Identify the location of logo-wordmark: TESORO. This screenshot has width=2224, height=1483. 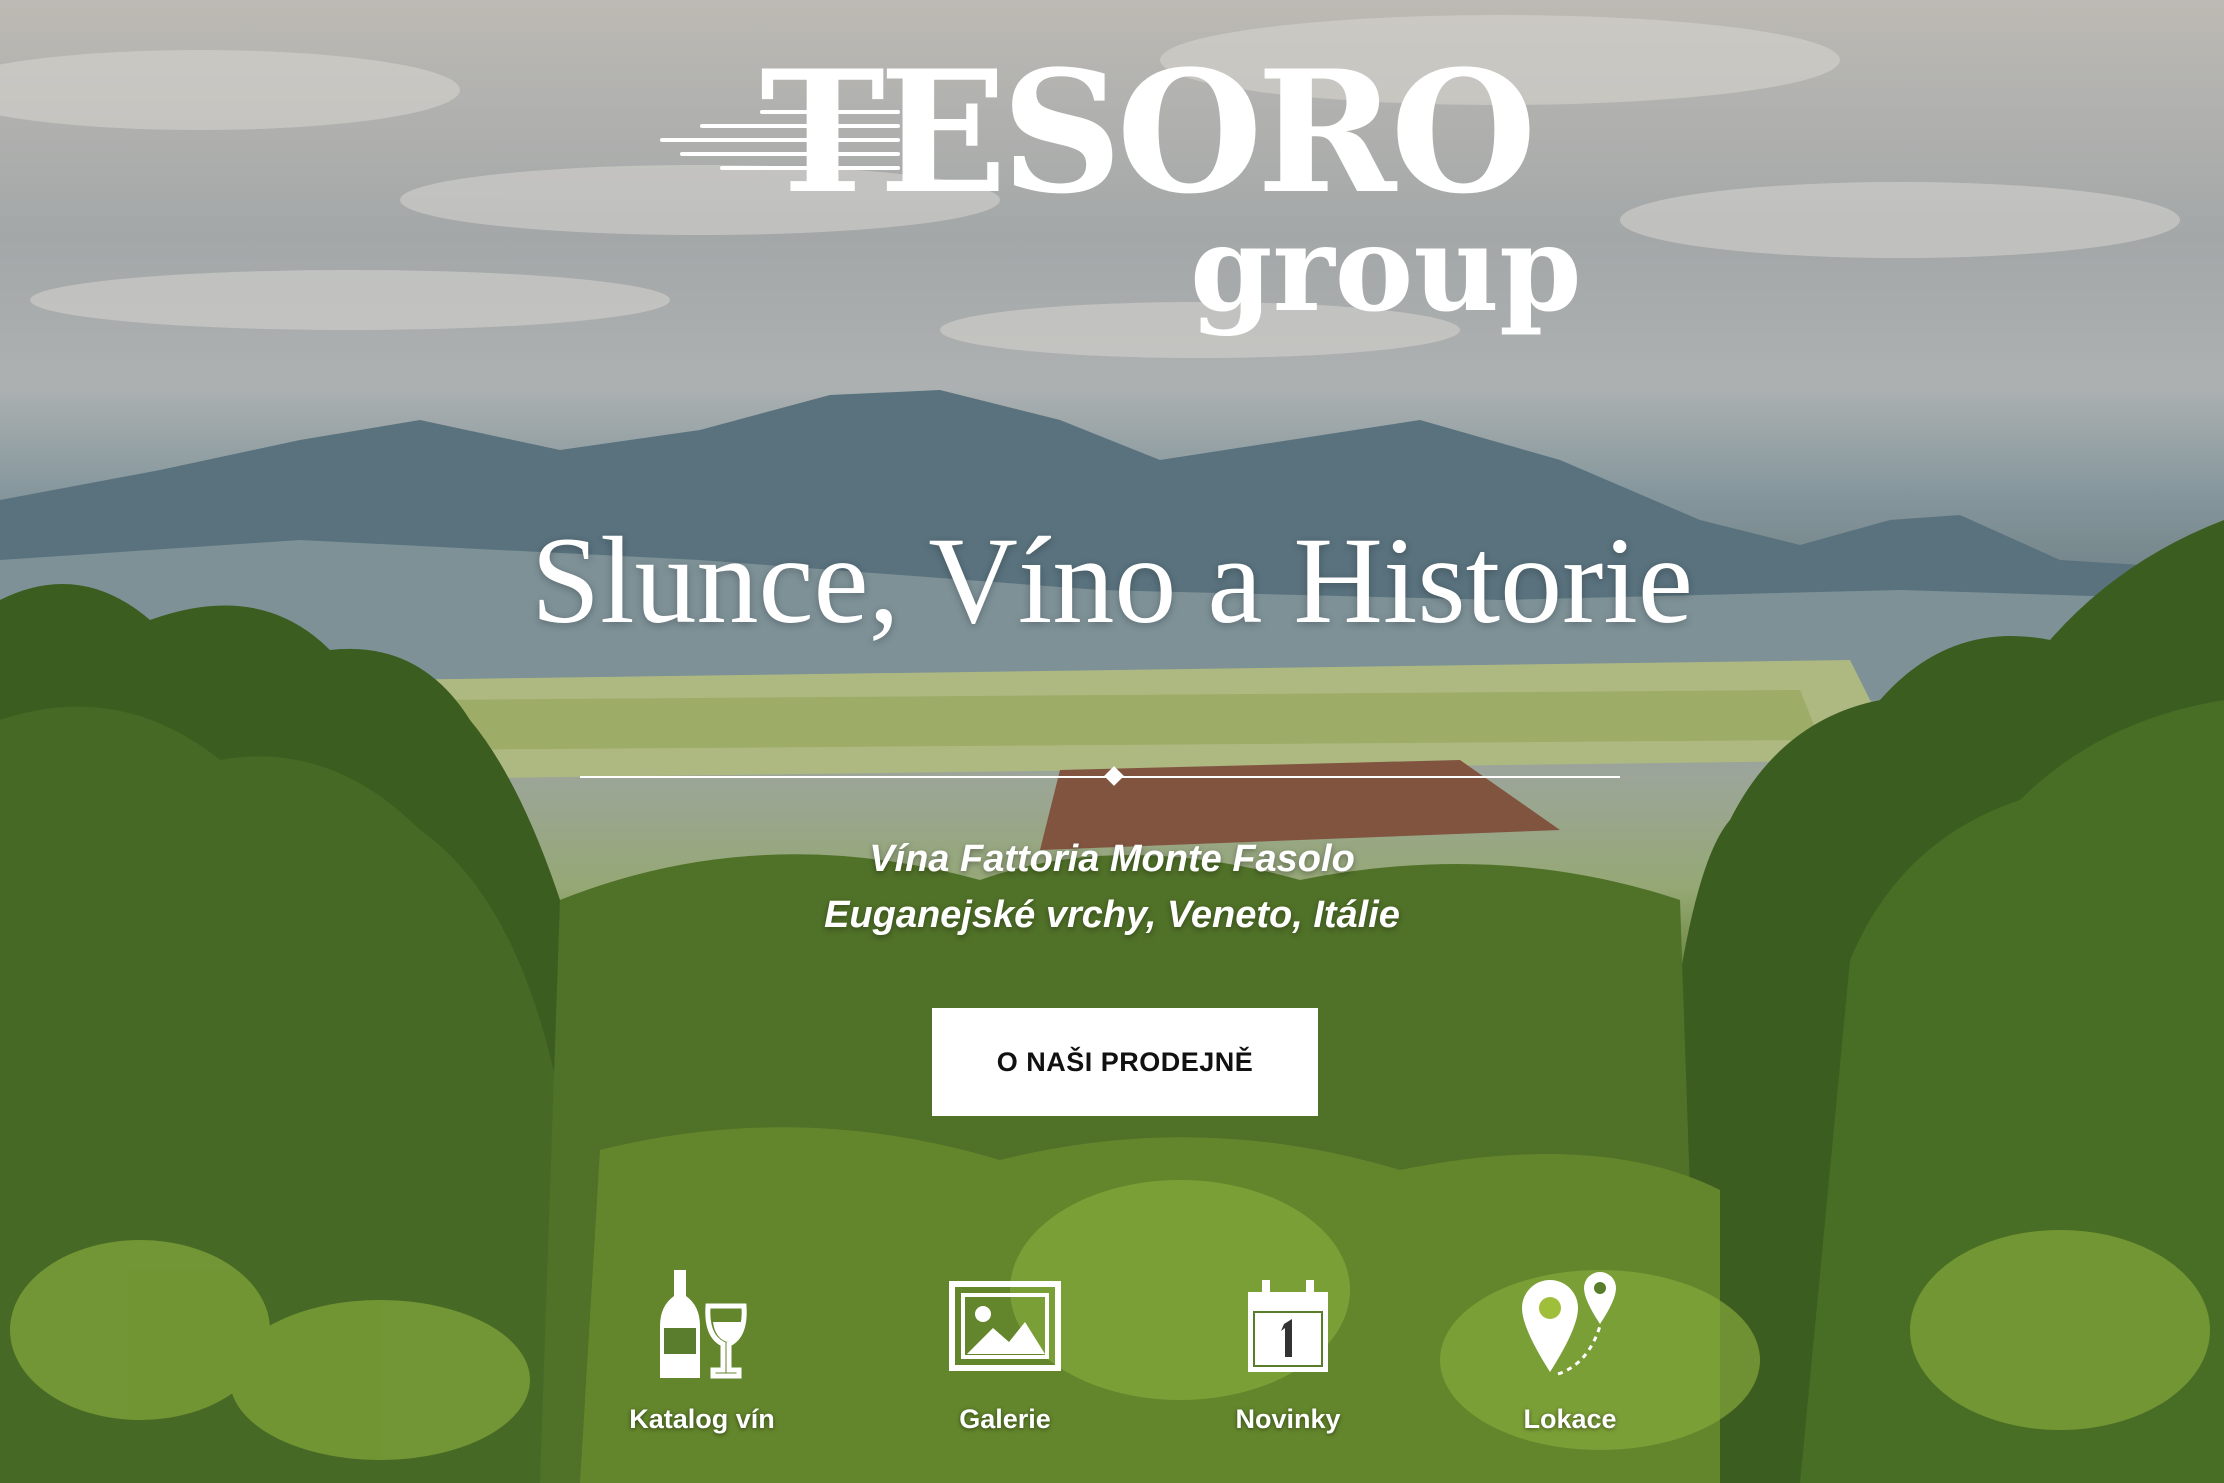
(1148, 132).